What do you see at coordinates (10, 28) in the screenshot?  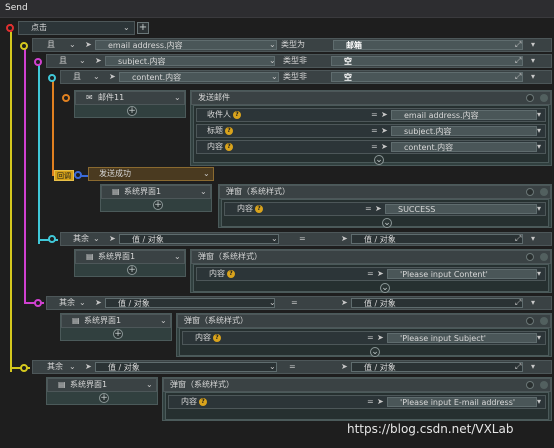 I see `trigger-dot` at bounding box center [10, 28].